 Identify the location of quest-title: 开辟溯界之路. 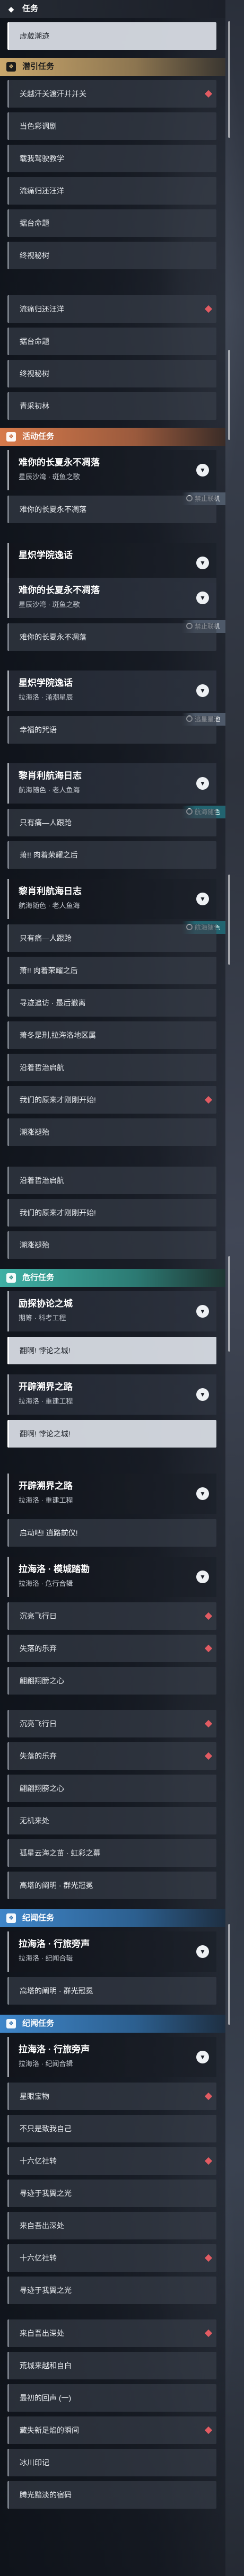
(46, 1486).